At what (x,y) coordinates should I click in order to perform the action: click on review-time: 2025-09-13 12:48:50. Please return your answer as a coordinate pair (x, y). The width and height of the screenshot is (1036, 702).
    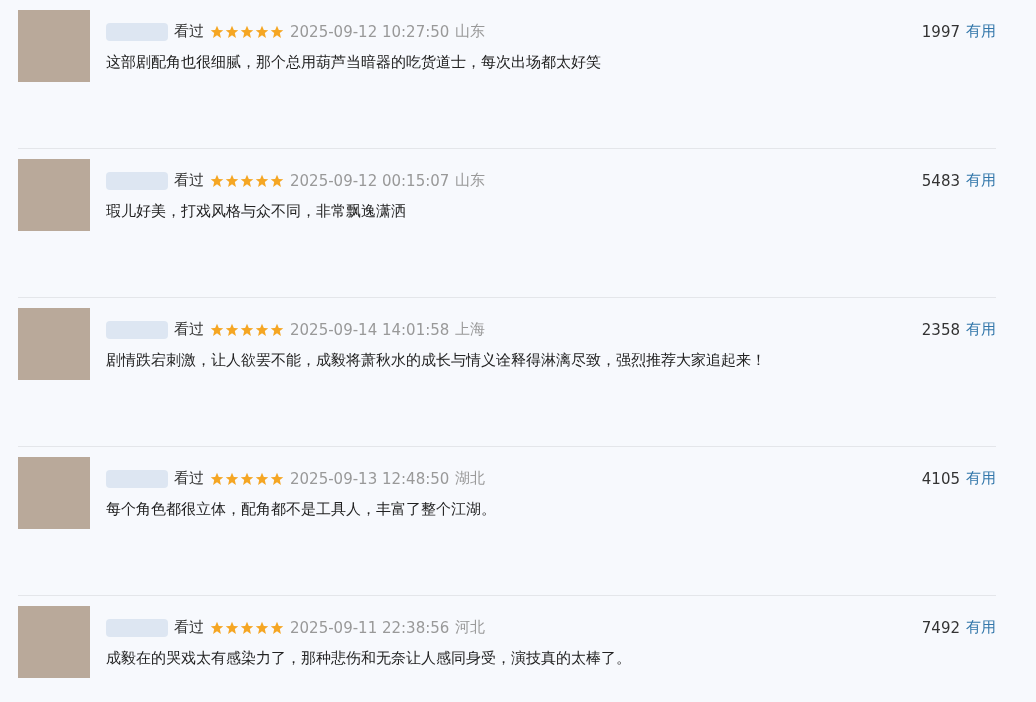
    Looking at the image, I should click on (370, 478).